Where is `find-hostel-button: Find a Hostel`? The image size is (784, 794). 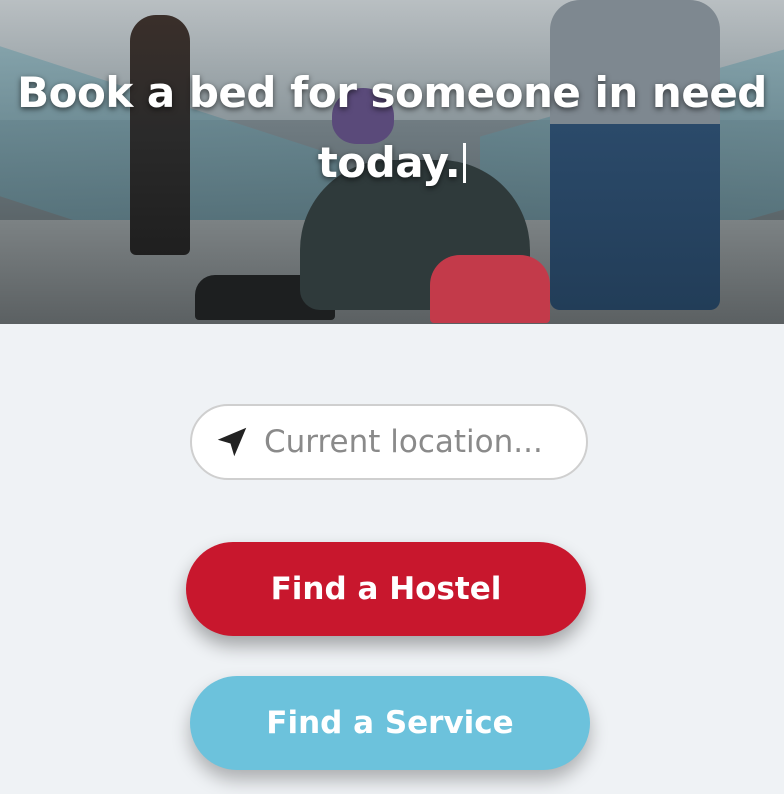
find-hostel-button: Find a Hostel is located at coordinates (386, 589).